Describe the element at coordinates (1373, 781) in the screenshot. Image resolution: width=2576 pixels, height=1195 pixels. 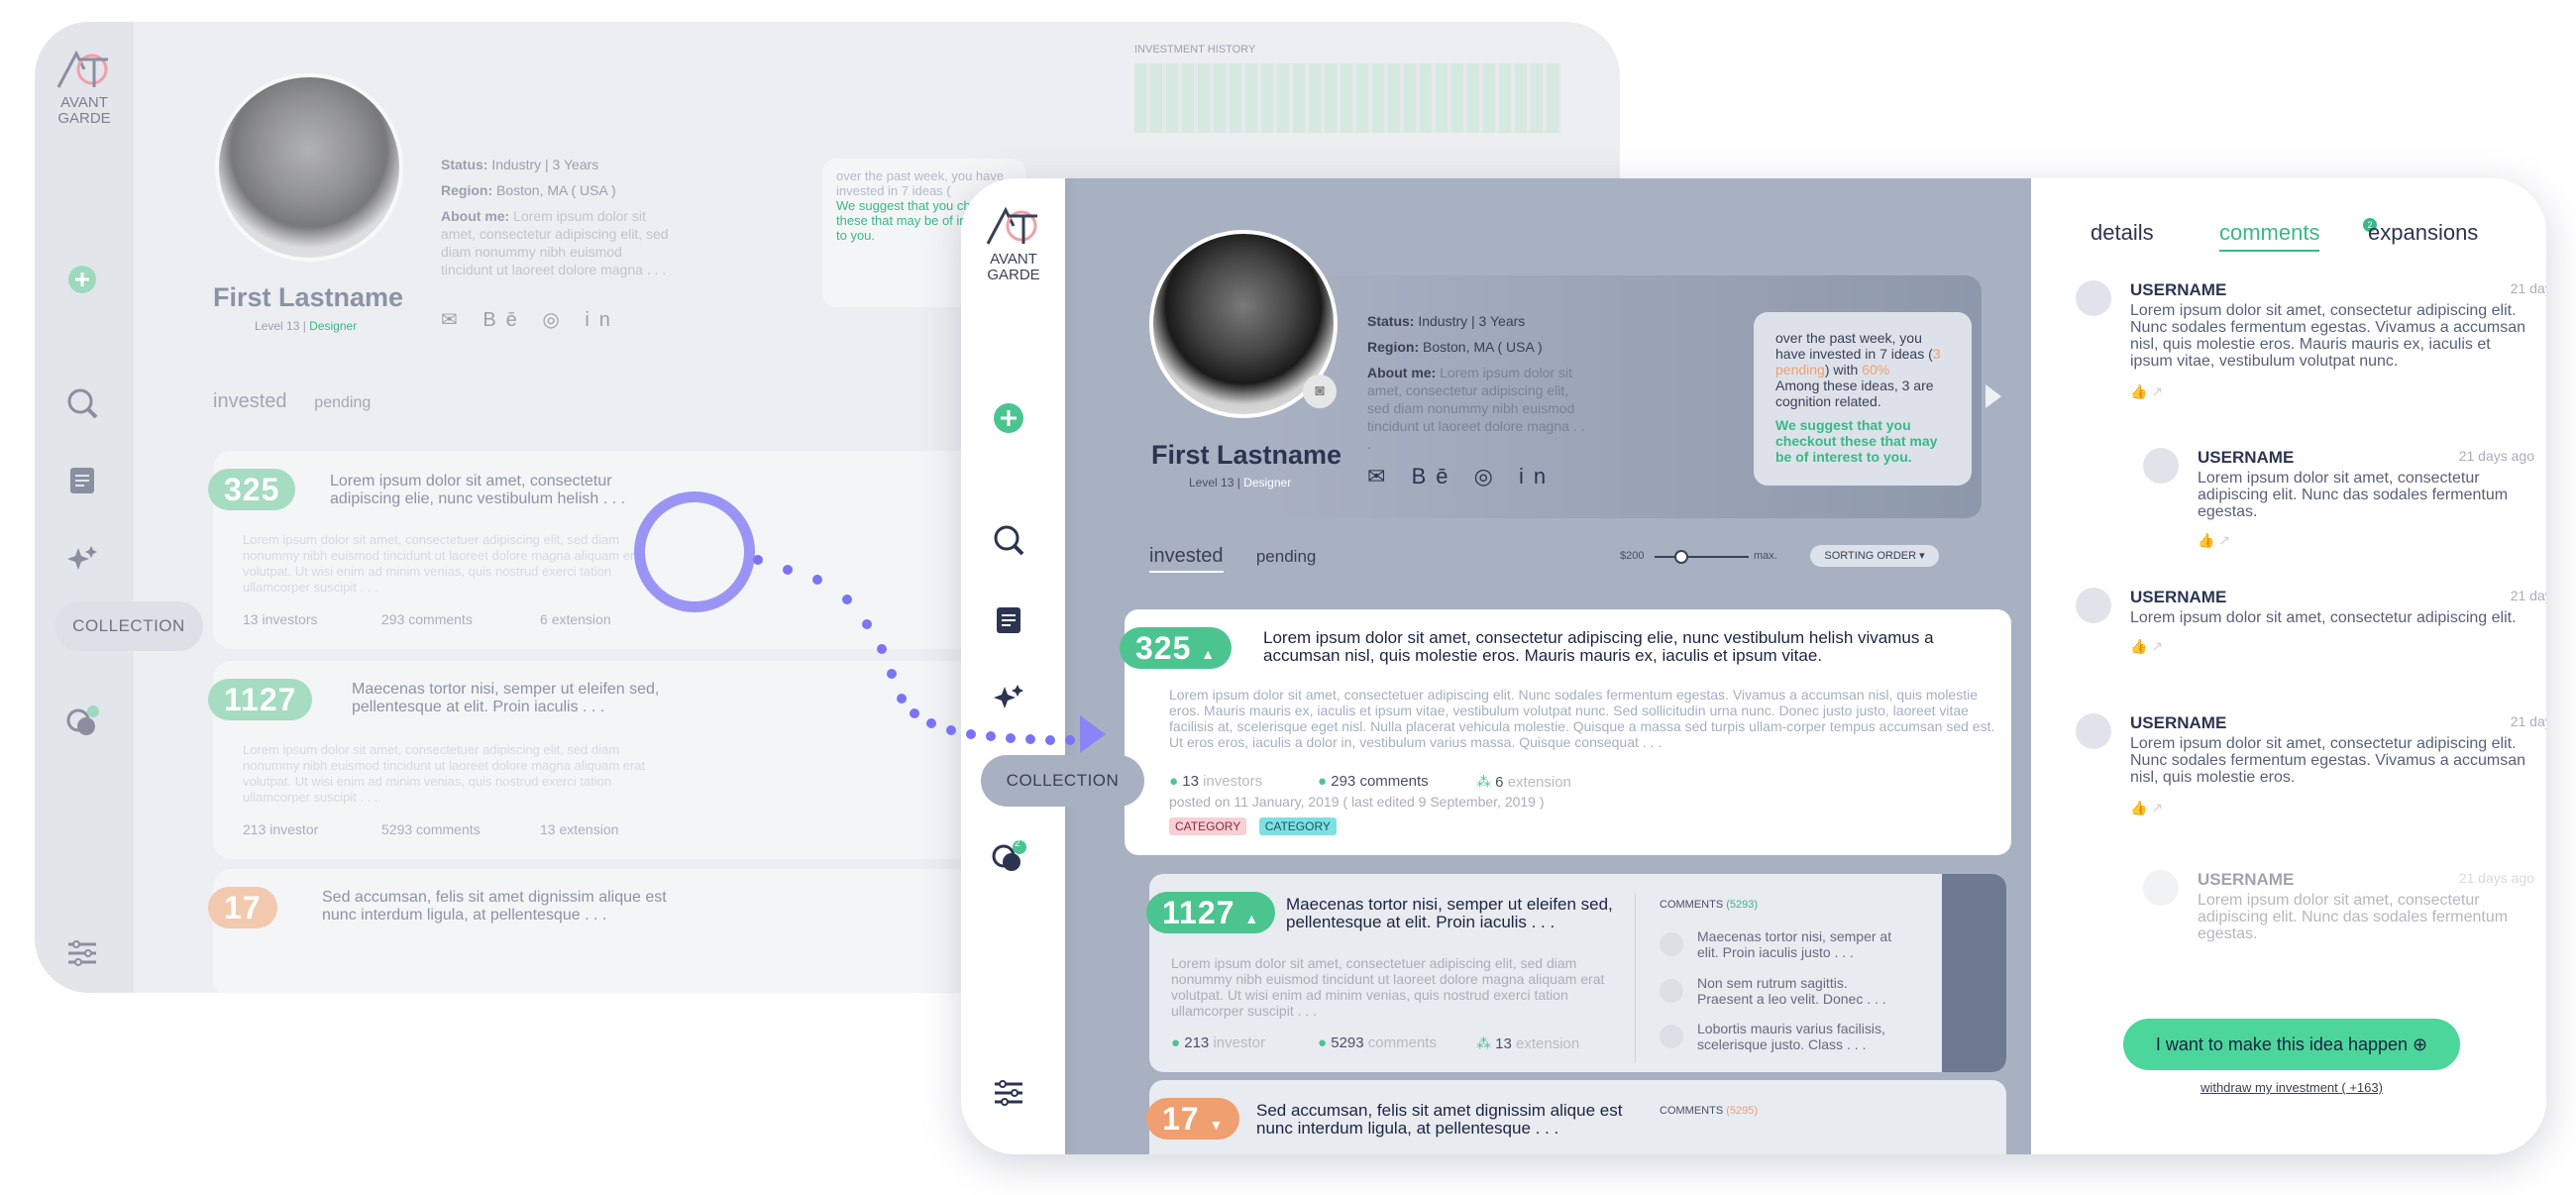
I see `comments-stat: ● 293 comments` at that location.